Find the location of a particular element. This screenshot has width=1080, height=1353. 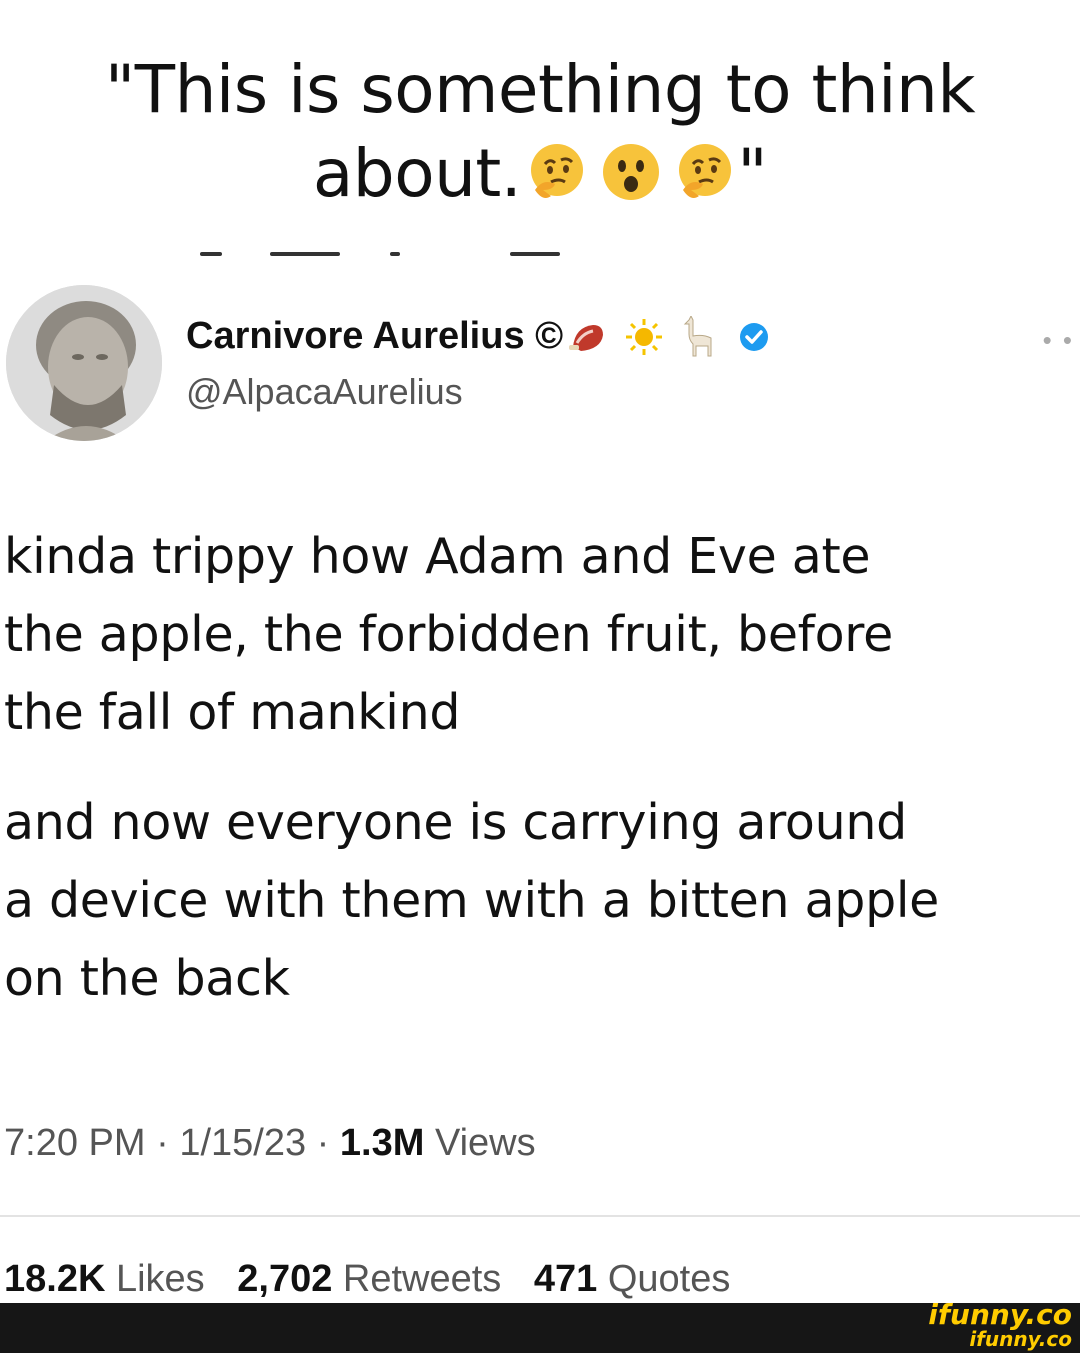

verified-badge-icon is located at coordinates (754, 336).